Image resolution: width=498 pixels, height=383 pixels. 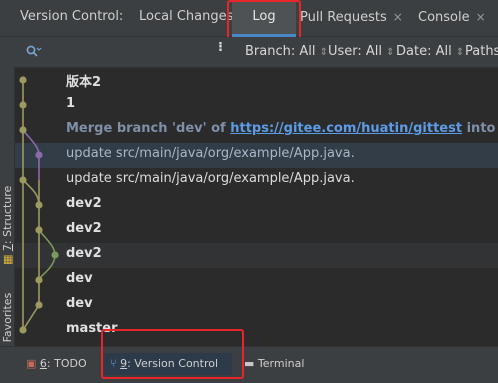 I want to click on terminal-icon: ▬, so click(x=249, y=363).